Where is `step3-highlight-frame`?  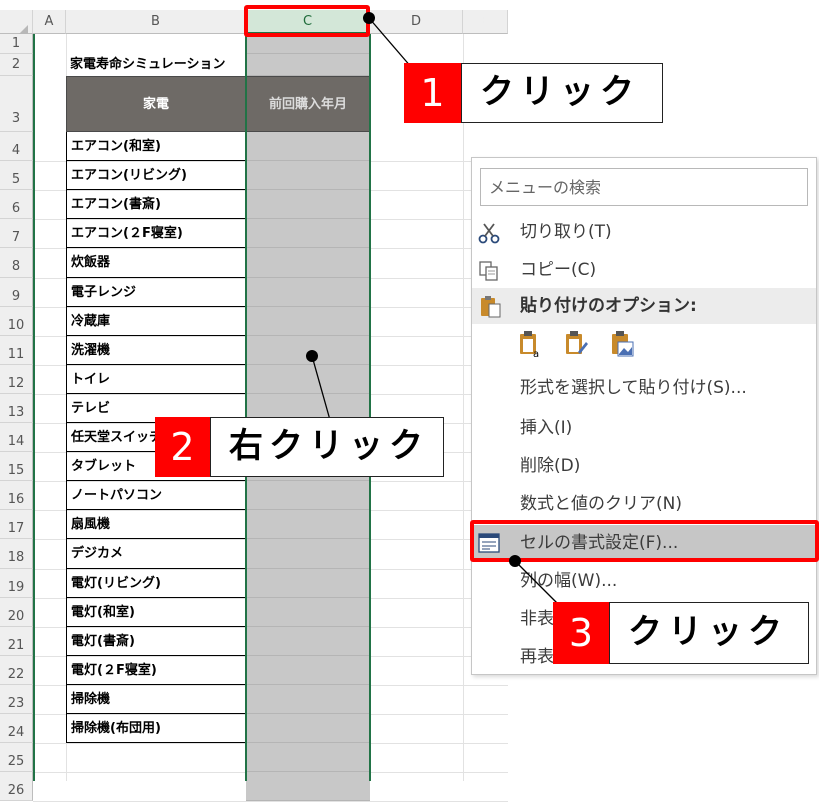
step3-highlight-frame is located at coordinates (644, 541).